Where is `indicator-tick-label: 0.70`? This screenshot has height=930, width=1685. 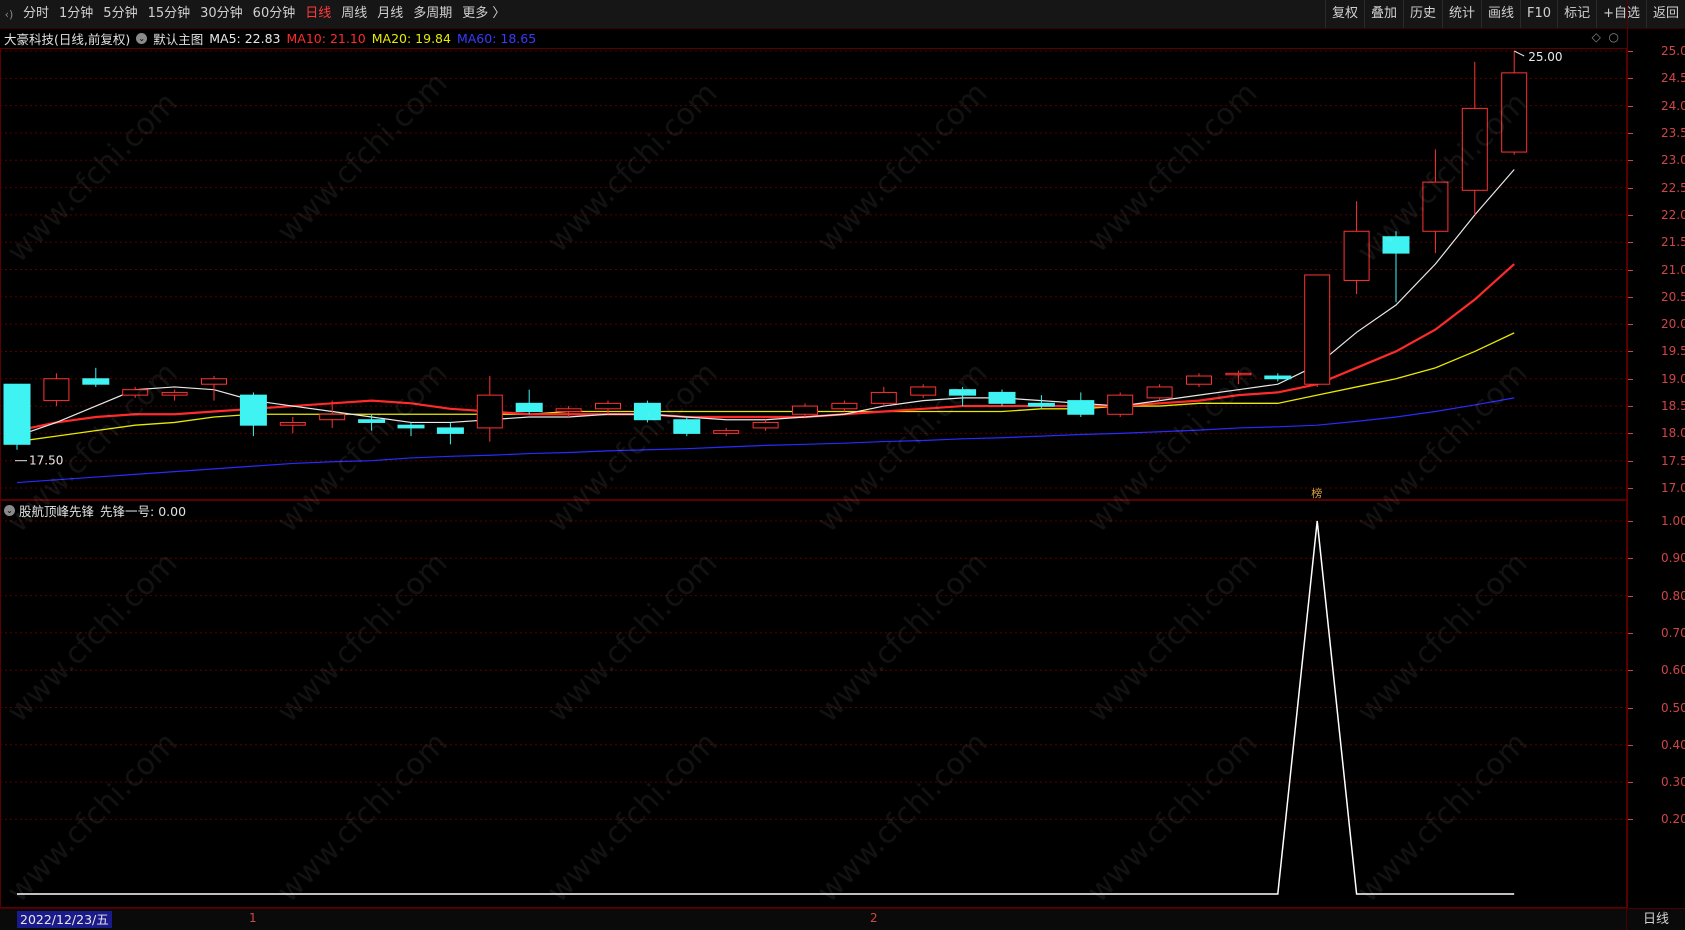 indicator-tick-label: 0.70 is located at coordinates (1673, 632).